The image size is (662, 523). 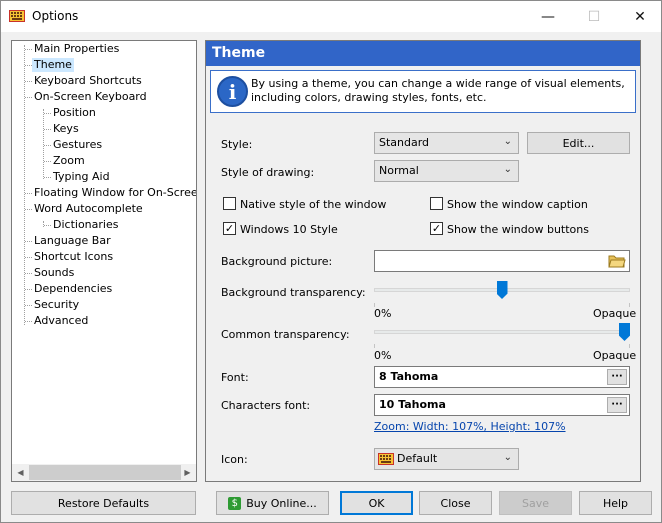 What do you see at coordinates (85, 225) in the screenshot?
I see `tree-item-dictionaries: Dictionaries` at bounding box center [85, 225].